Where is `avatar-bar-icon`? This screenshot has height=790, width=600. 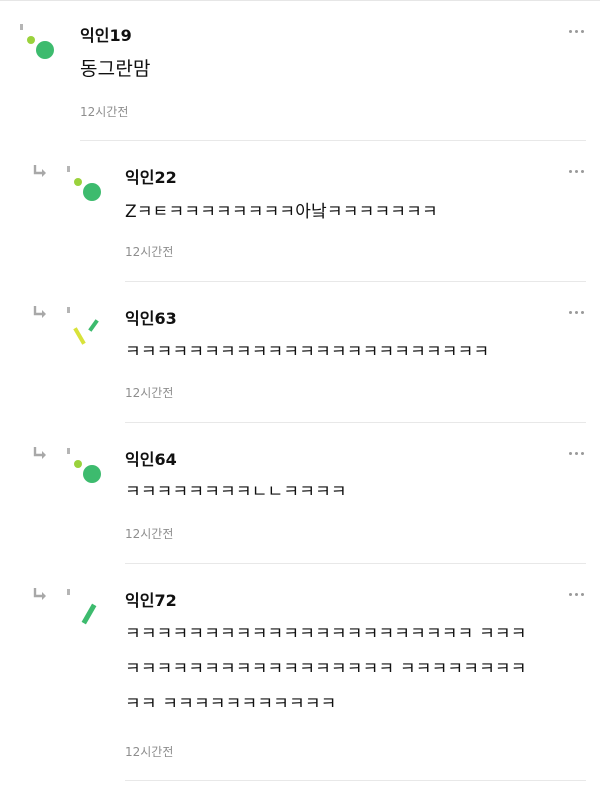
avatar-bar-icon is located at coordinates (82, 607).